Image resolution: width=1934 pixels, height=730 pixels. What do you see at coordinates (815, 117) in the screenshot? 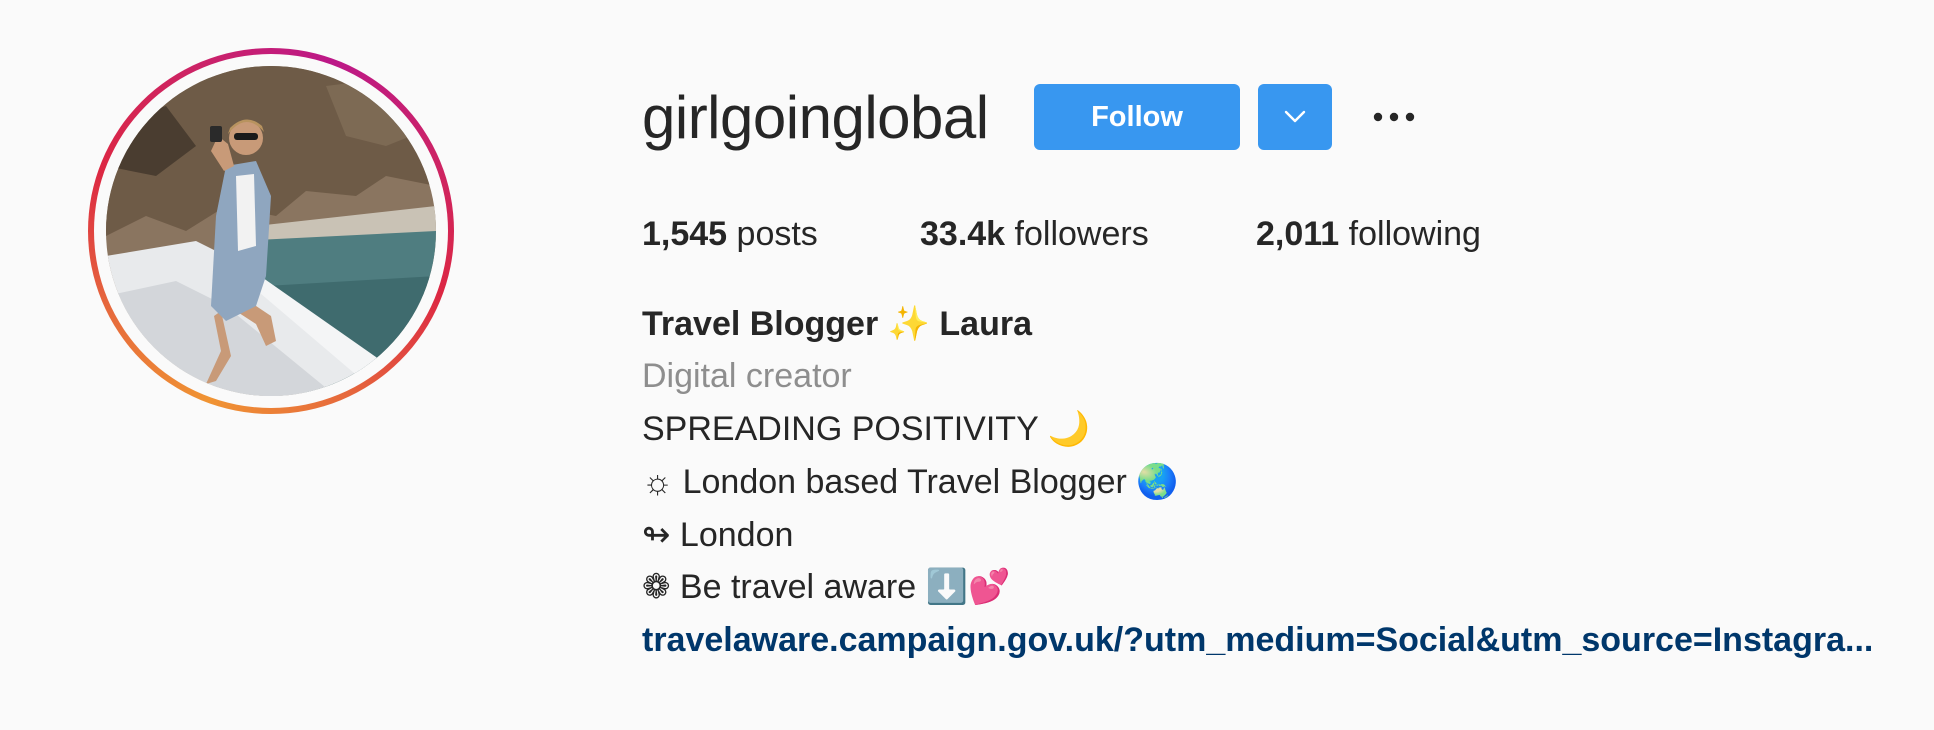
I see `username: girlgoinglobal` at bounding box center [815, 117].